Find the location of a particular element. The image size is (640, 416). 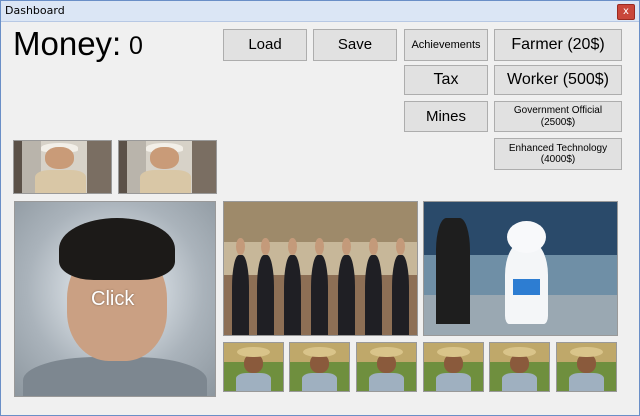

save-button: Save is located at coordinates (355, 45).